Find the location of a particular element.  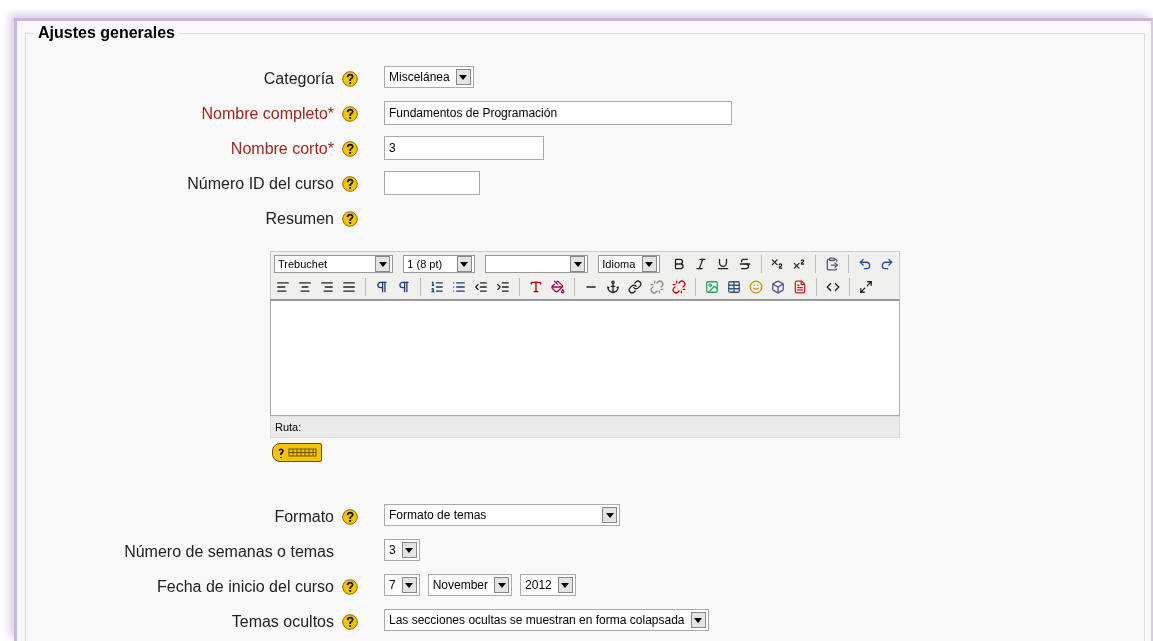

table-icon is located at coordinates (734, 287).